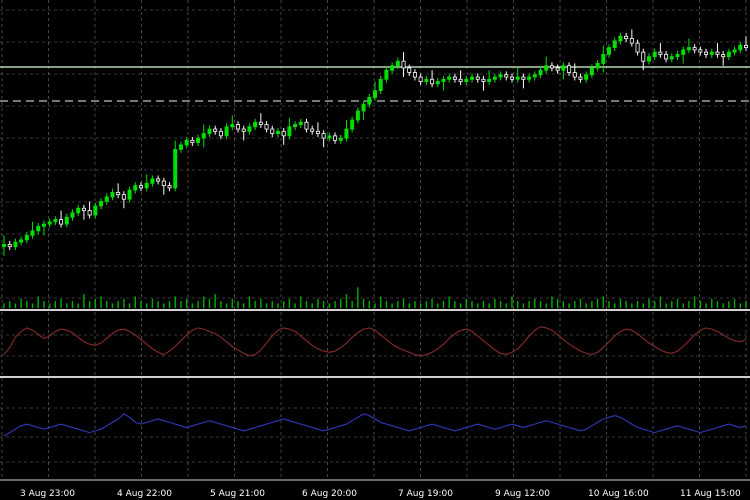 The image size is (750, 500). What do you see at coordinates (329, 494) in the screenshot?
I see `time-axis-label: 6 Aug 20:00` at bounding box center [329, 494].